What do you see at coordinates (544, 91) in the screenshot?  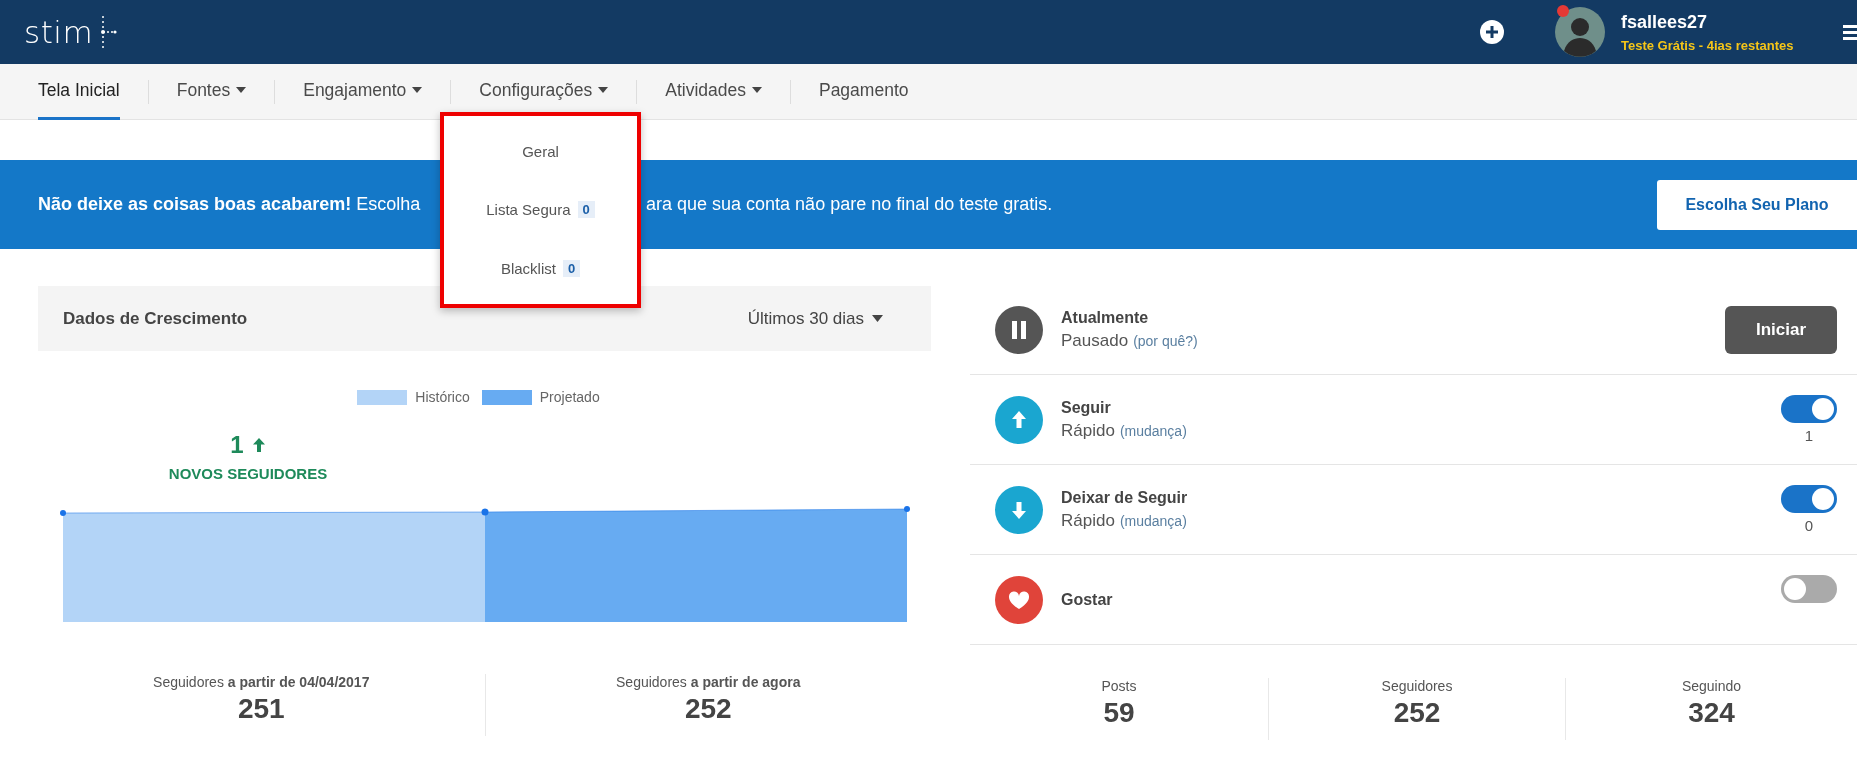 I see `nav-tab: Configurações` at bounding box center [544, 91].